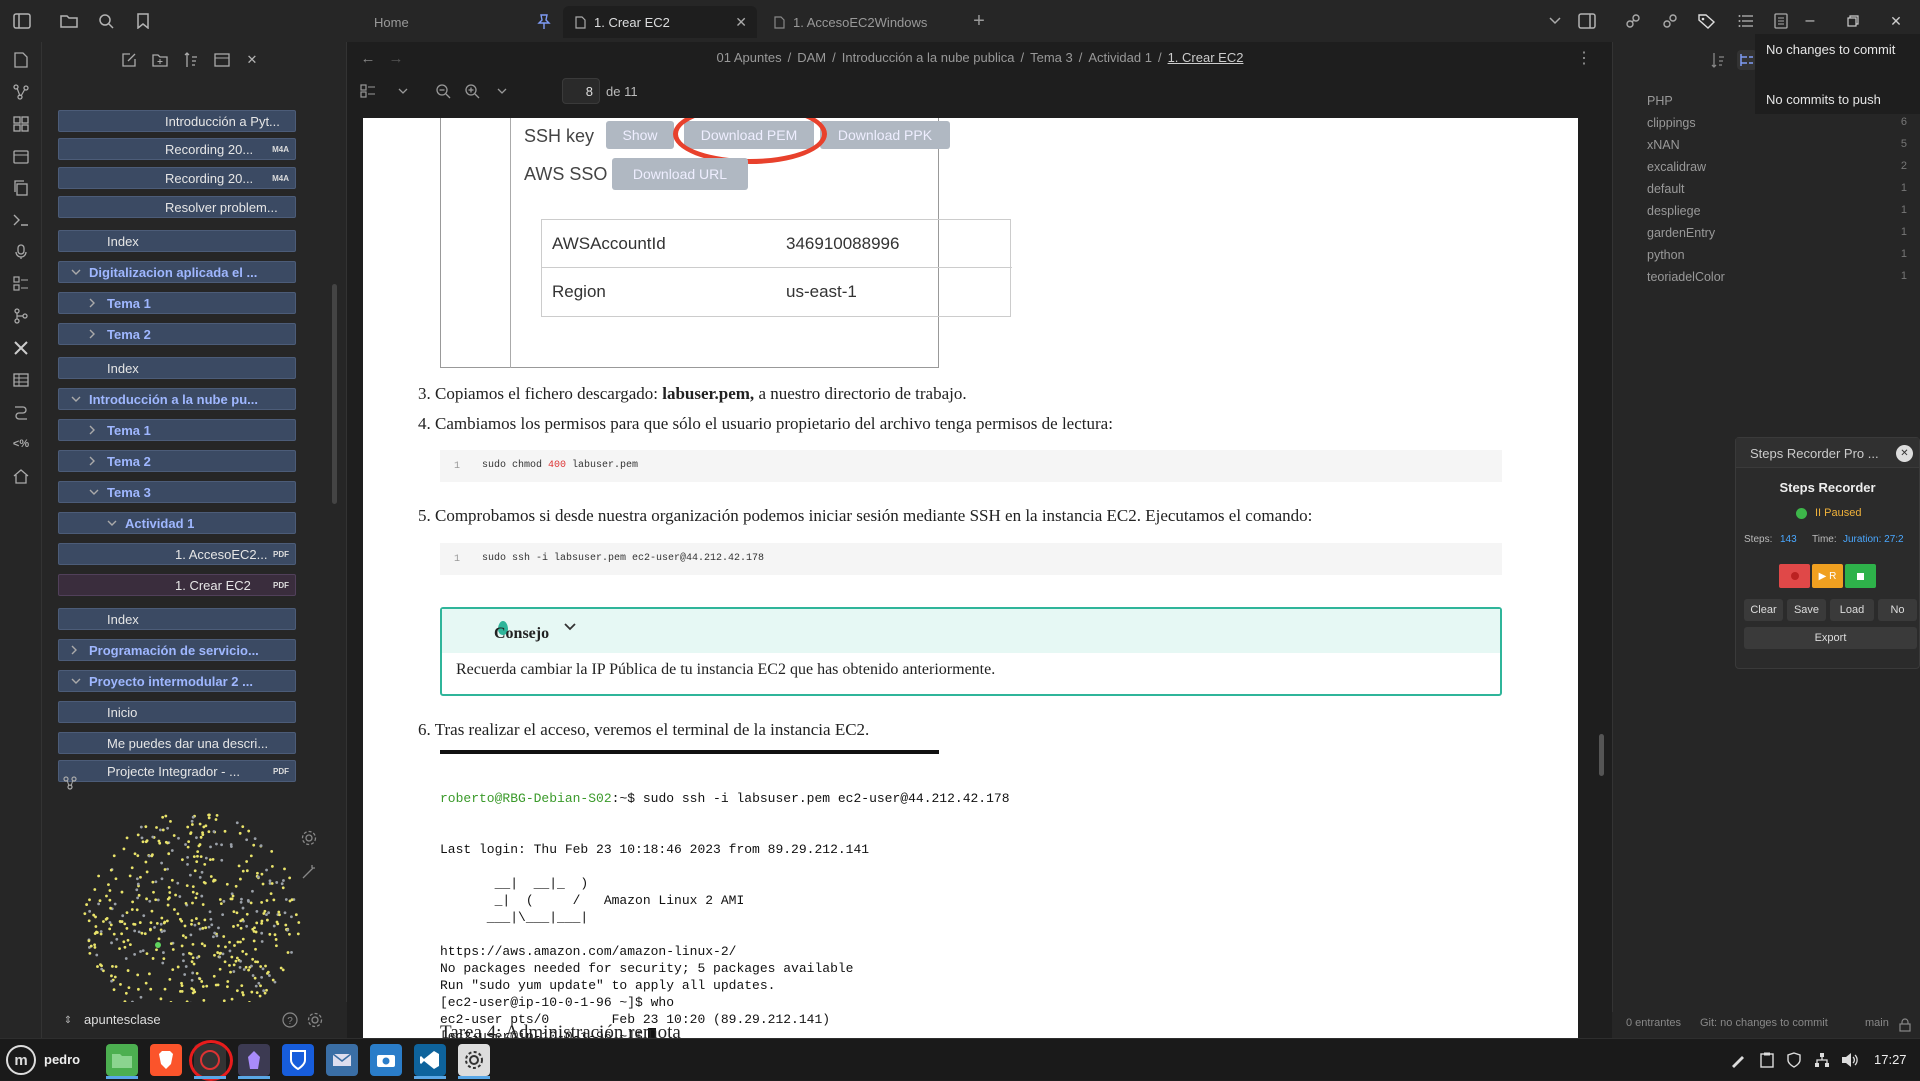 This screenshot has width=1920, height=1081. What do you see at coordinates (1764, 1023) in the screenshot?
I see `git-status: Git: no changes to commit` at bounding box center [1764, 1023].